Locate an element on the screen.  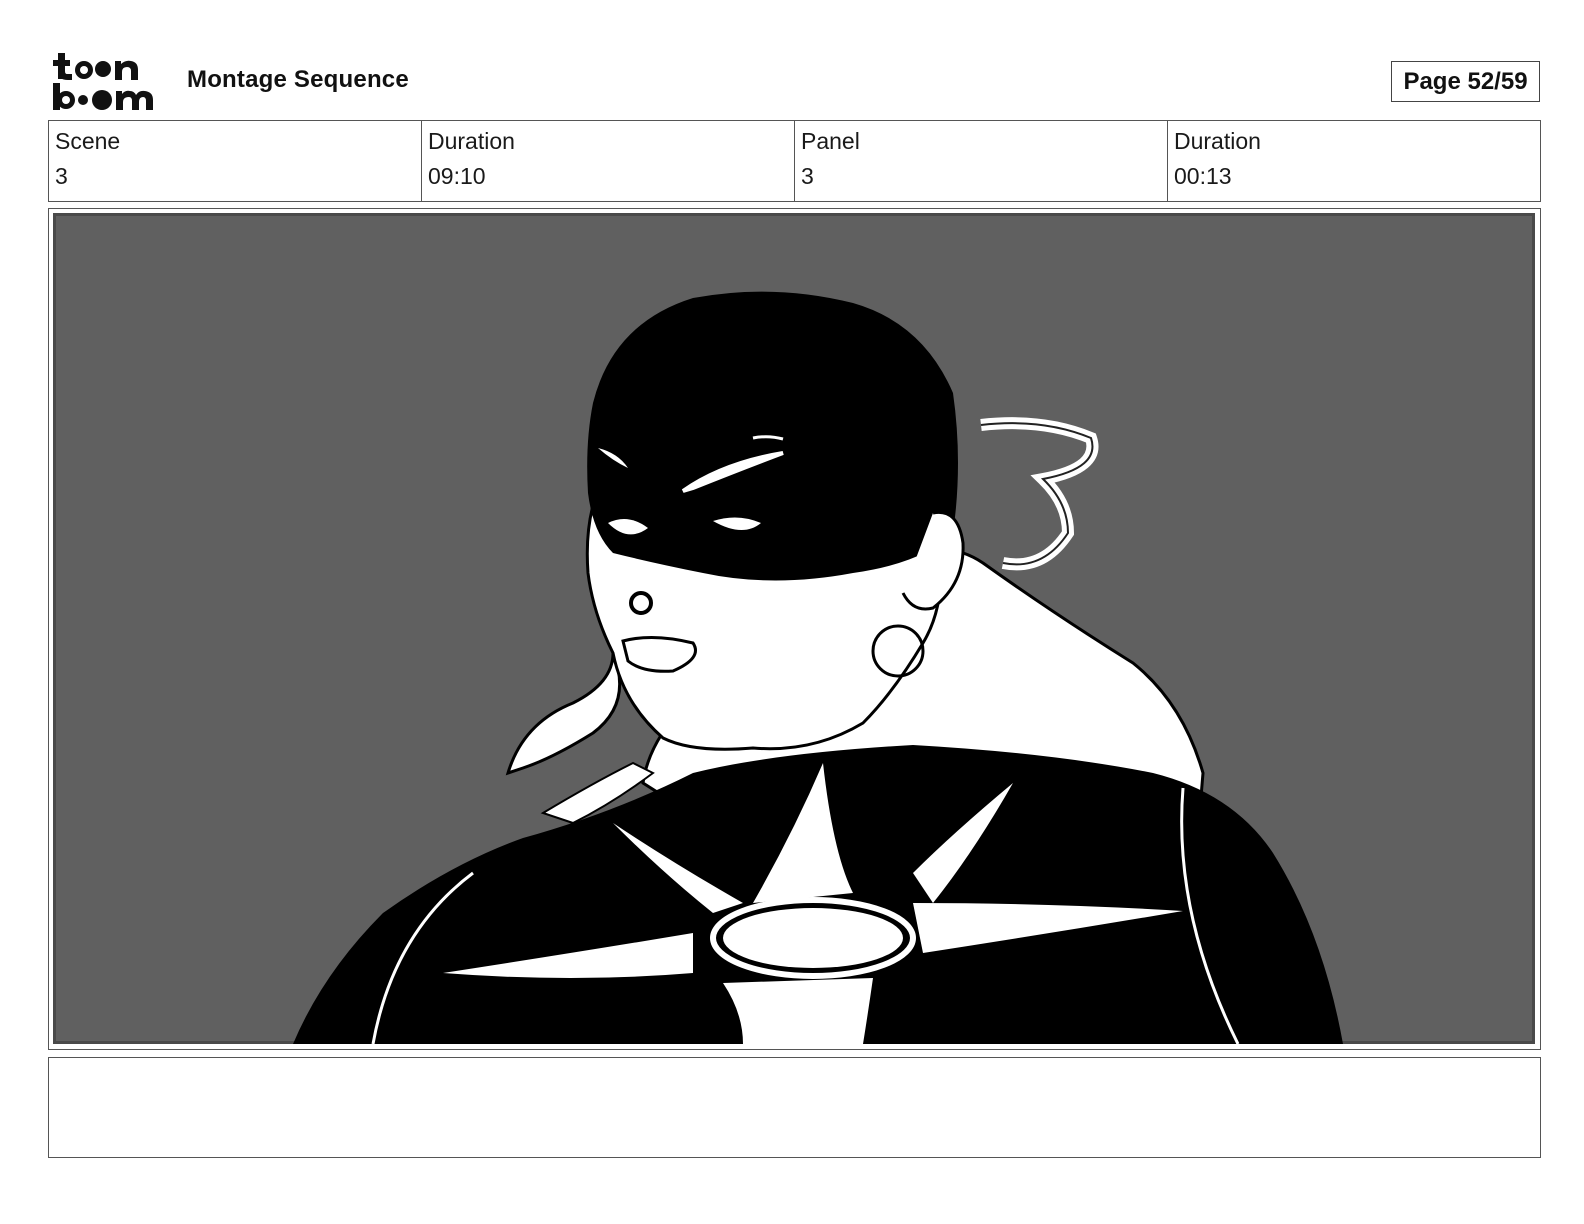
page-indicator: Page 52/59 is located at coordinates (1465, 81).